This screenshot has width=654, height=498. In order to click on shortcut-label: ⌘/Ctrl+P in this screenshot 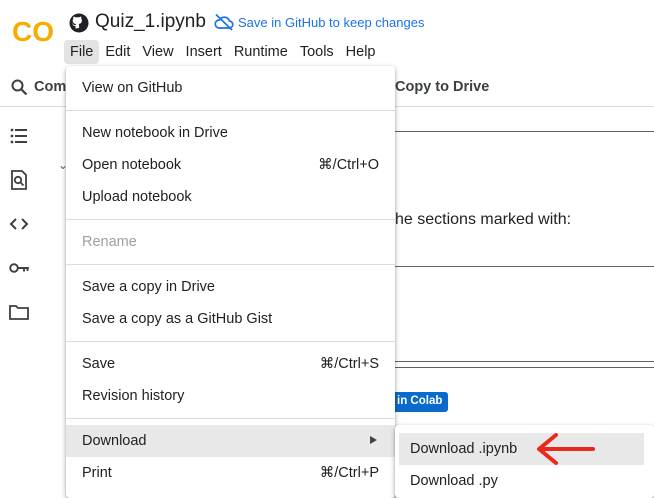, I will do `click(349, 473)`.